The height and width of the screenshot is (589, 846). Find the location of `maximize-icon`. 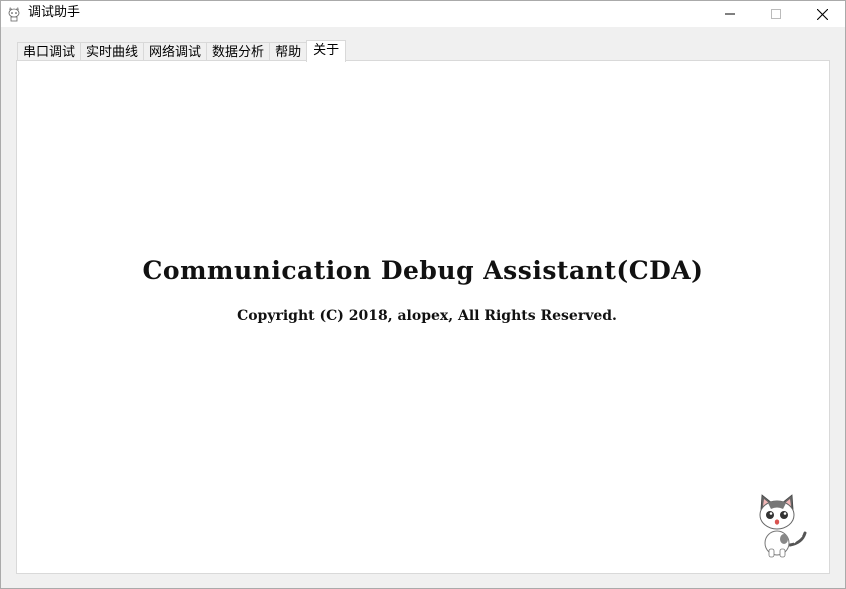

maximize-icon is located at coordinates (776, 14).